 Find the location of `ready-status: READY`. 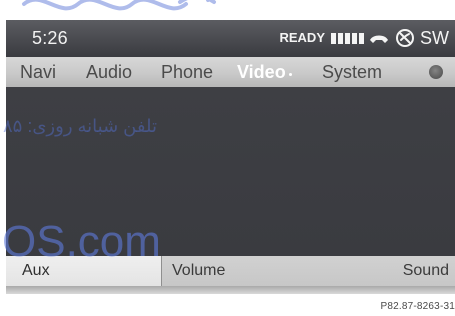

ready-status: READY is located at coordinates (302, 37).